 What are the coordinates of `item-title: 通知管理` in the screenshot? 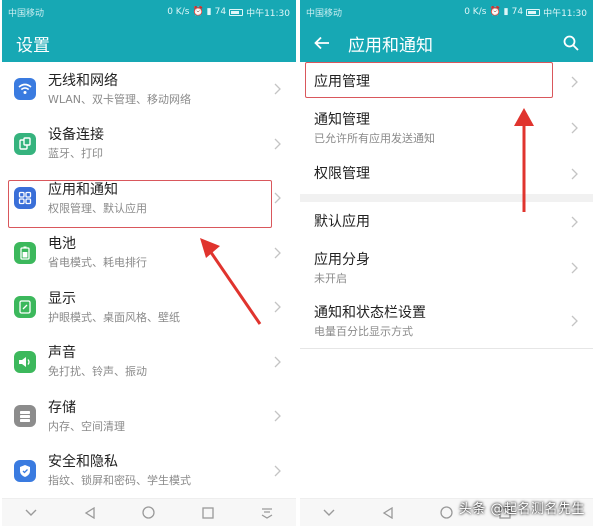 It's located at (342, 119).